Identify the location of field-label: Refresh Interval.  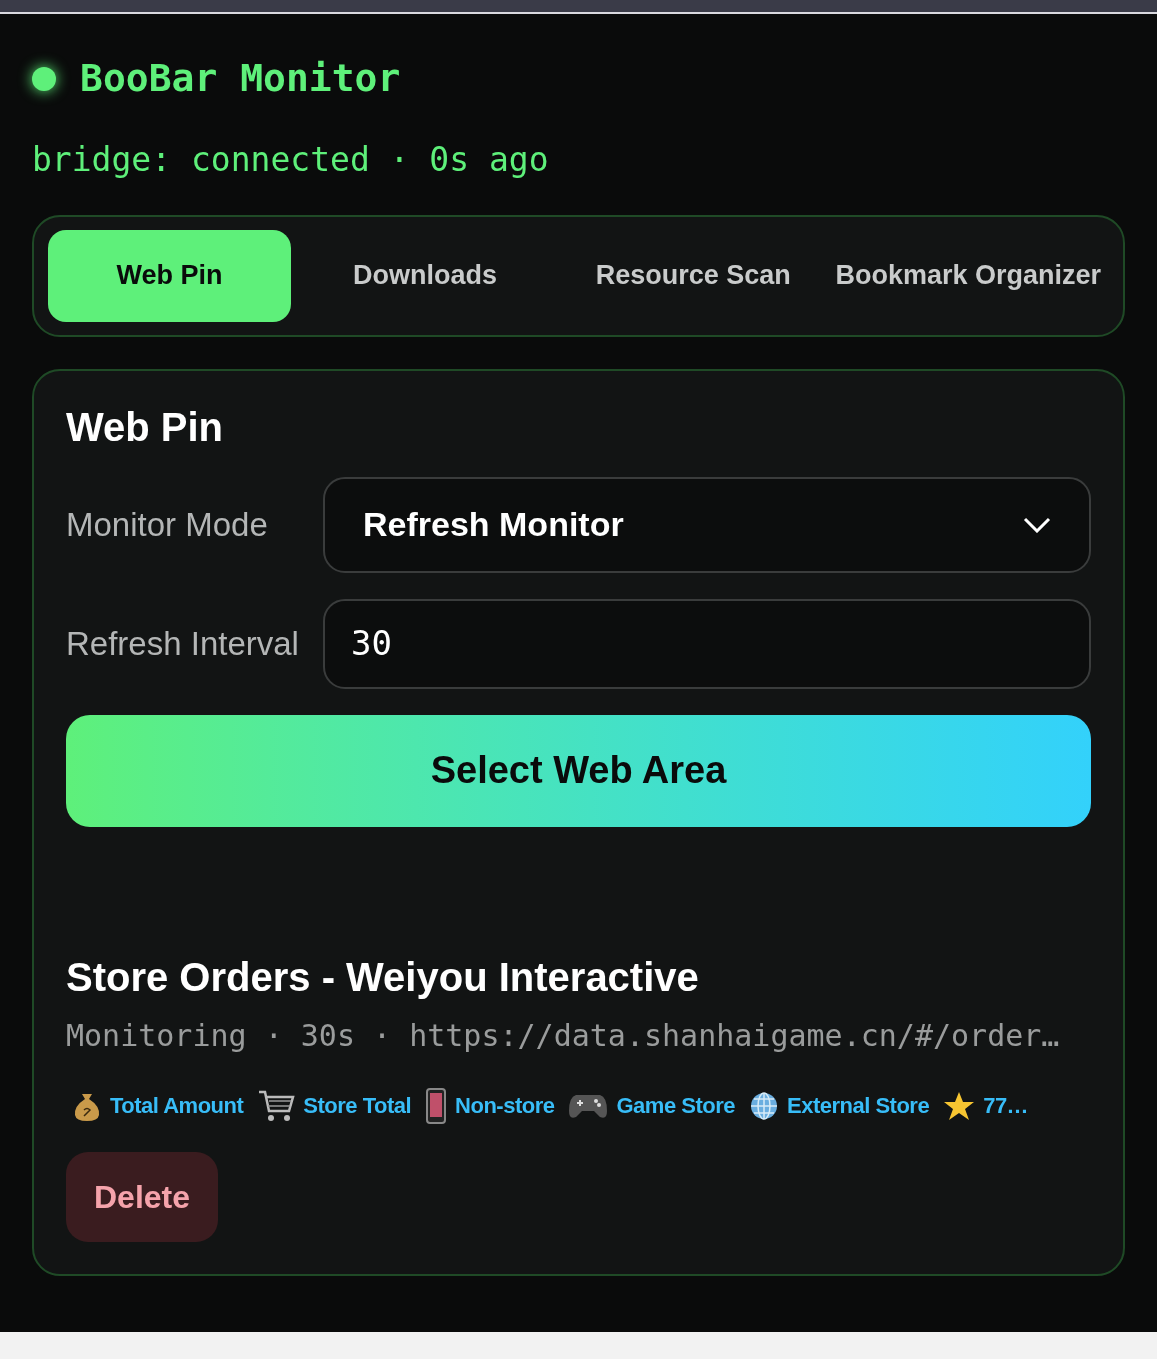
(183, 643).